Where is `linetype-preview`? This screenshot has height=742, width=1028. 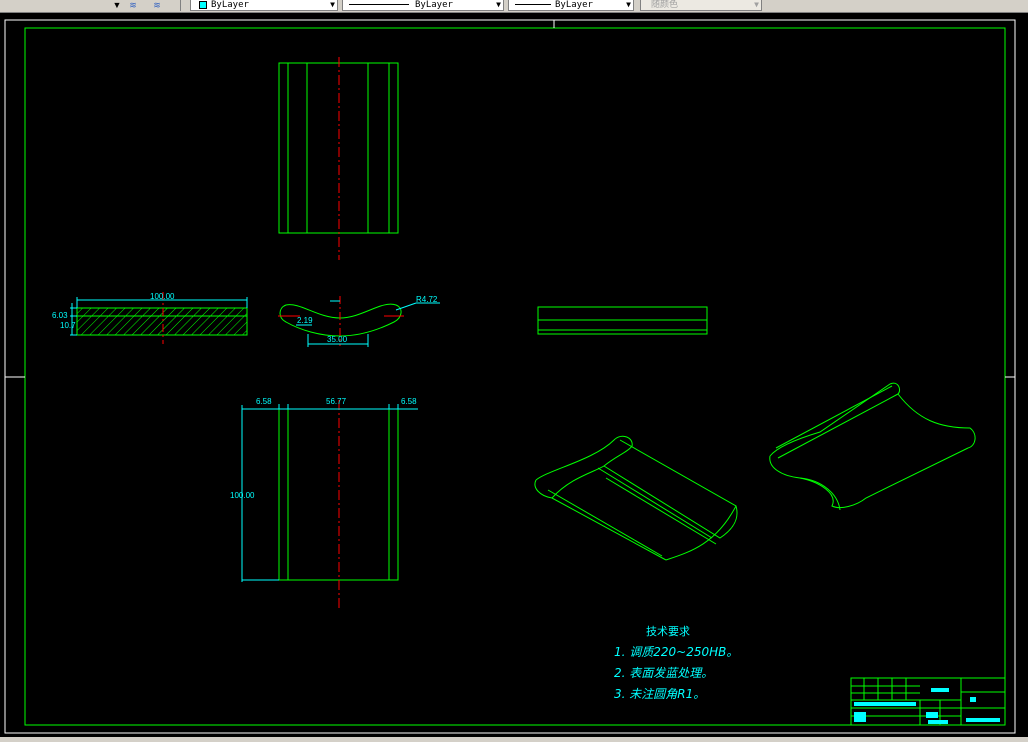 linetype-preview is located at coordinates (379, 4).